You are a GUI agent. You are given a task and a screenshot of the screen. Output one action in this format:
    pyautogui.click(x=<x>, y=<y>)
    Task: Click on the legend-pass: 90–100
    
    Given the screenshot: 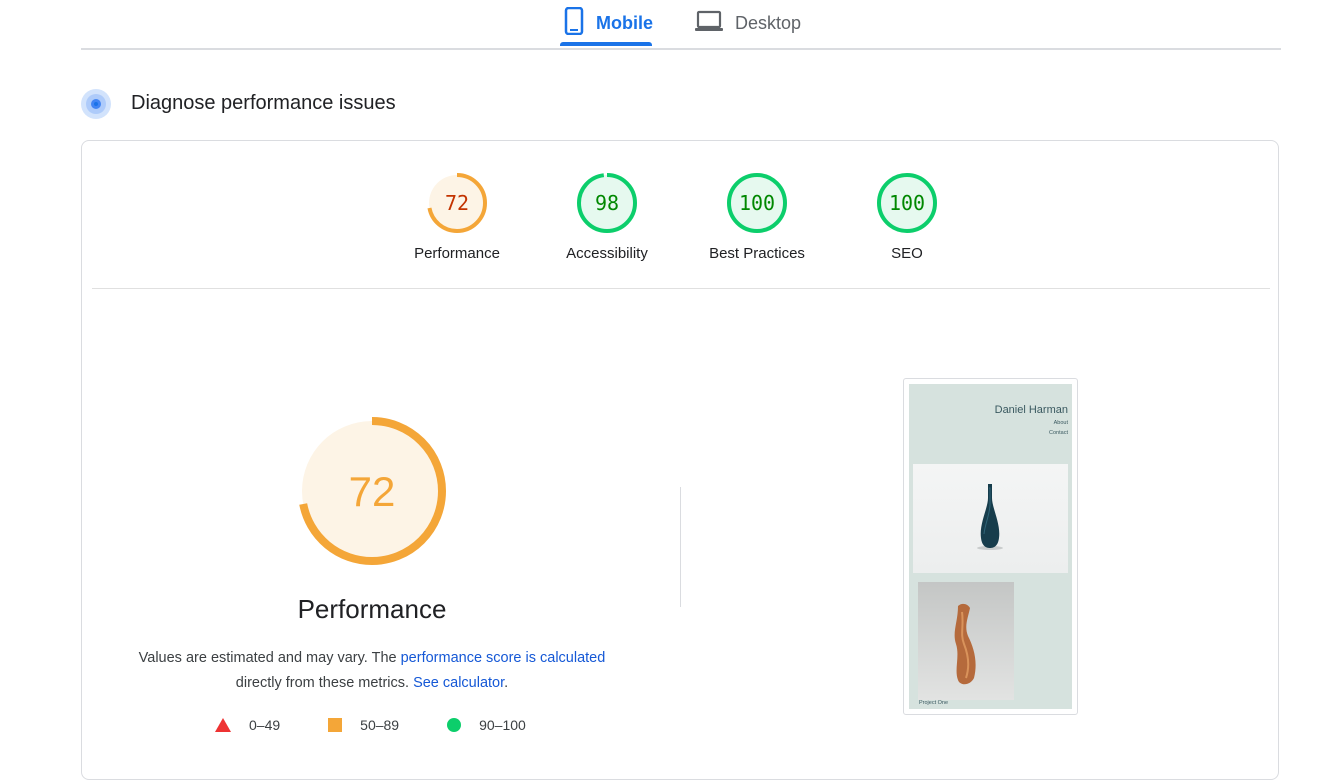 What is the action you would take?
    pyautogui.click(x=486, y=725)
    